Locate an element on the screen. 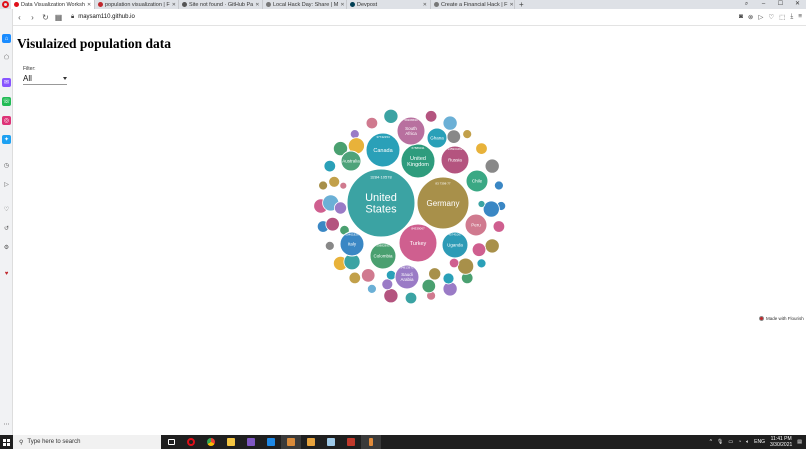  box-icon: ⬚ is located at coordinates (782, 17).